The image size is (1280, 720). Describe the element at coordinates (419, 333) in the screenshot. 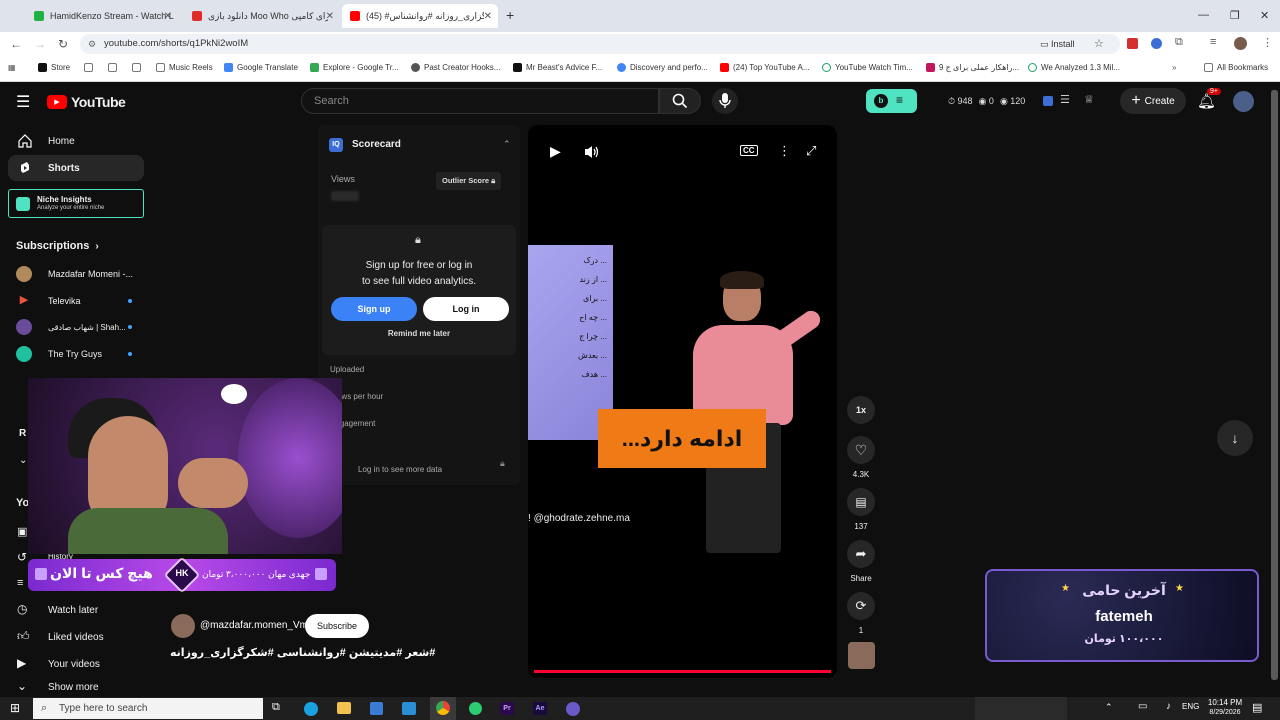

I see `remind-later-link: Remind me later` at that location.